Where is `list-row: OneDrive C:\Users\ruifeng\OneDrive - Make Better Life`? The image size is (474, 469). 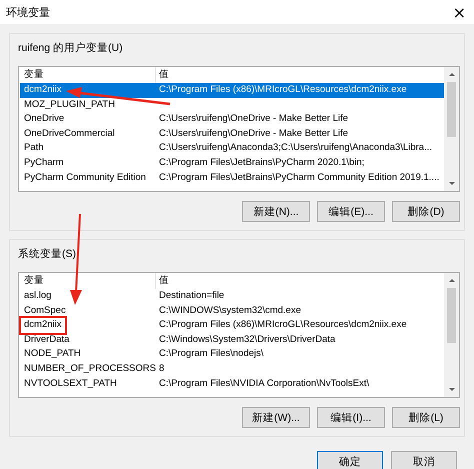
list-row: OneDrive C:\Users\ruifeng\OneDrive - Make Better Life is located at coordinates (232, 119).